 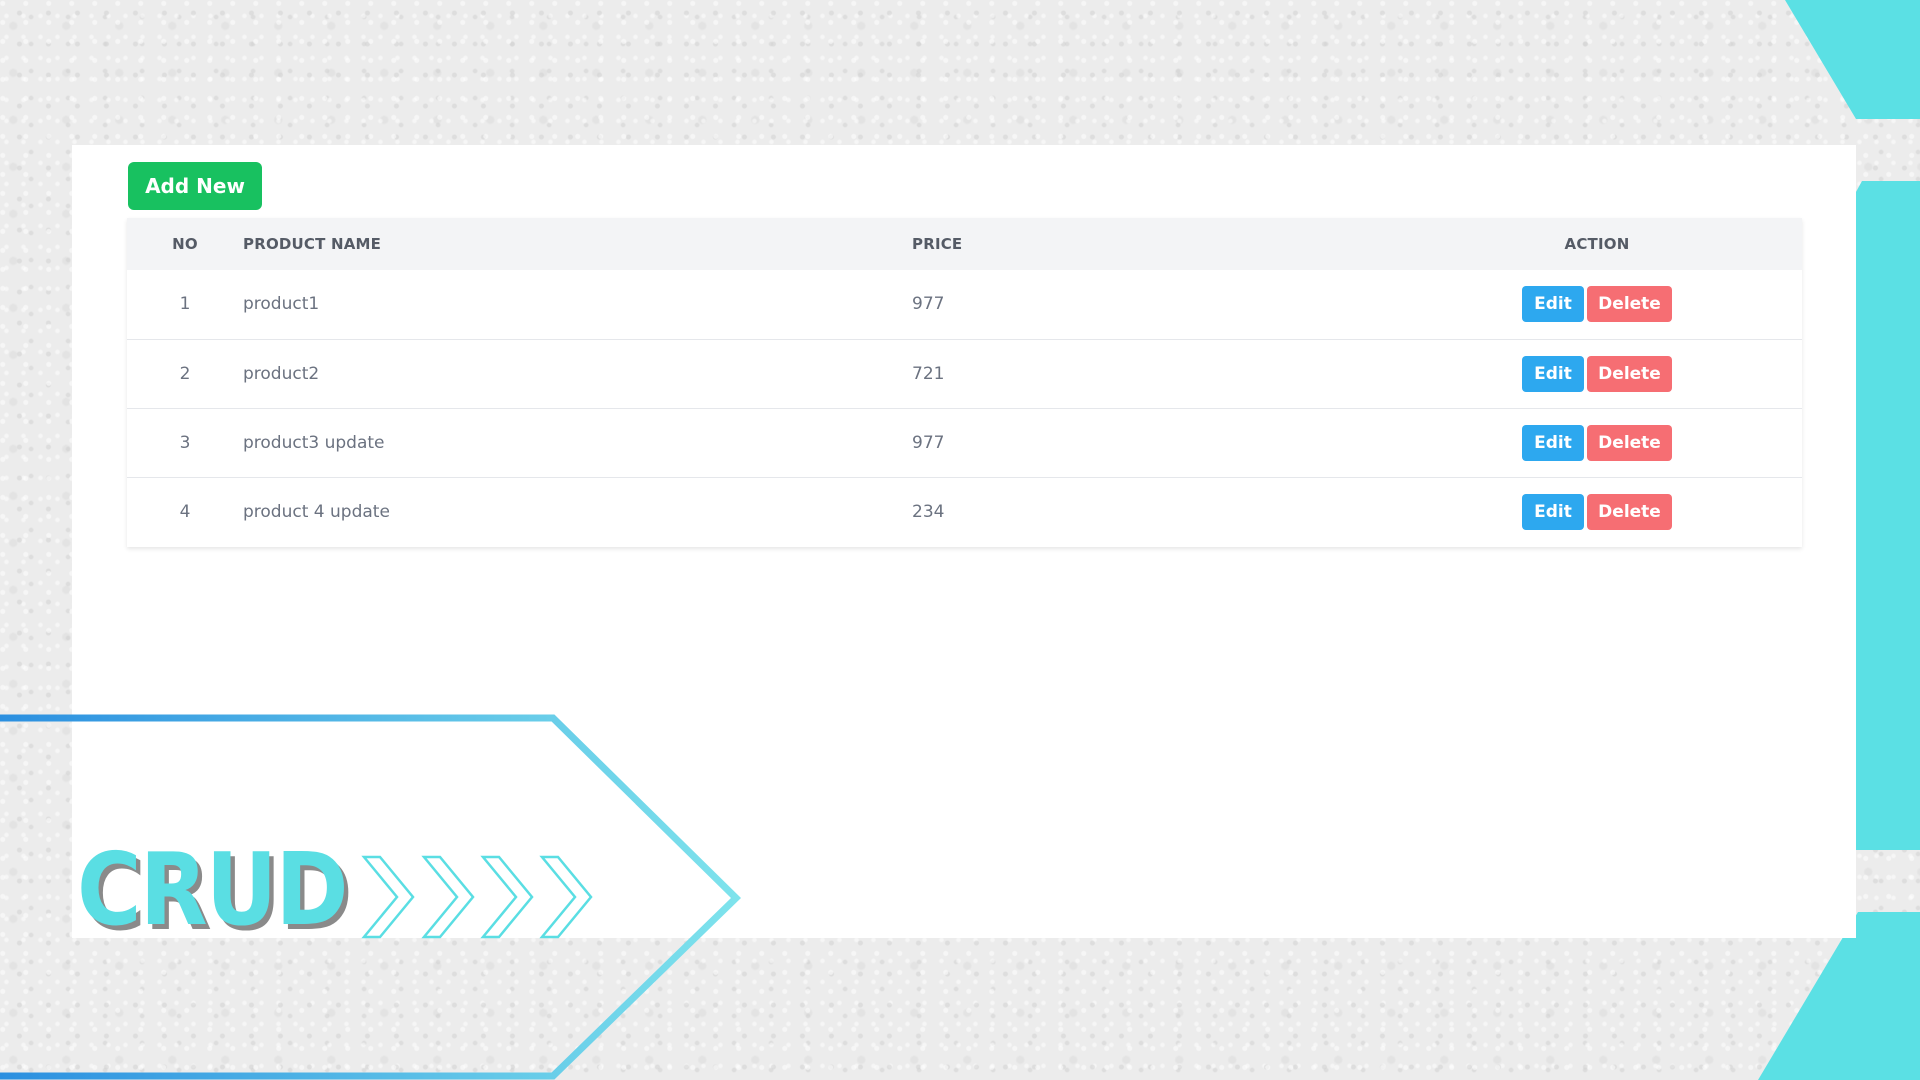 What do you see at coordinates (312, 244) in the screenshot?
I see `header-product-name: PRODUCT NAME` at bounding box center [312, 244].